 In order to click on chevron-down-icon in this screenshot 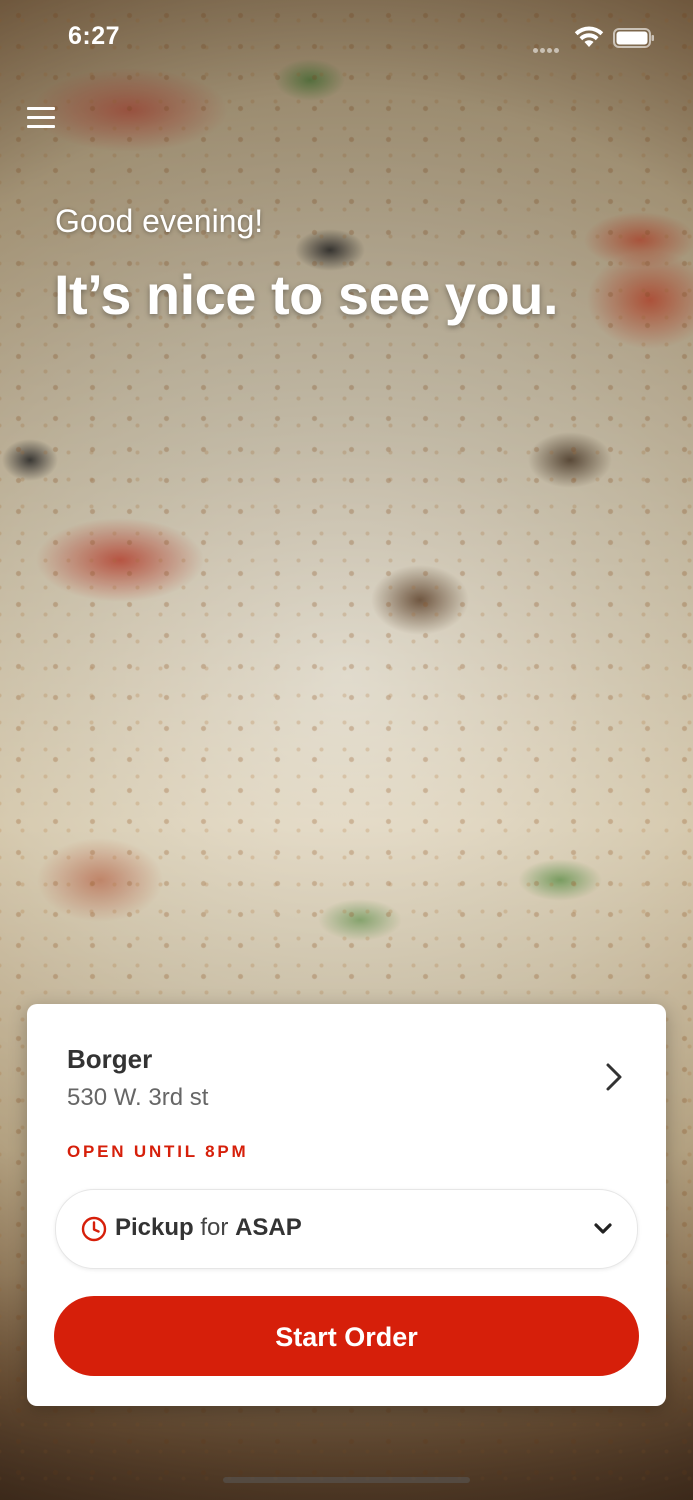, I will do `click(603, 1228)`.